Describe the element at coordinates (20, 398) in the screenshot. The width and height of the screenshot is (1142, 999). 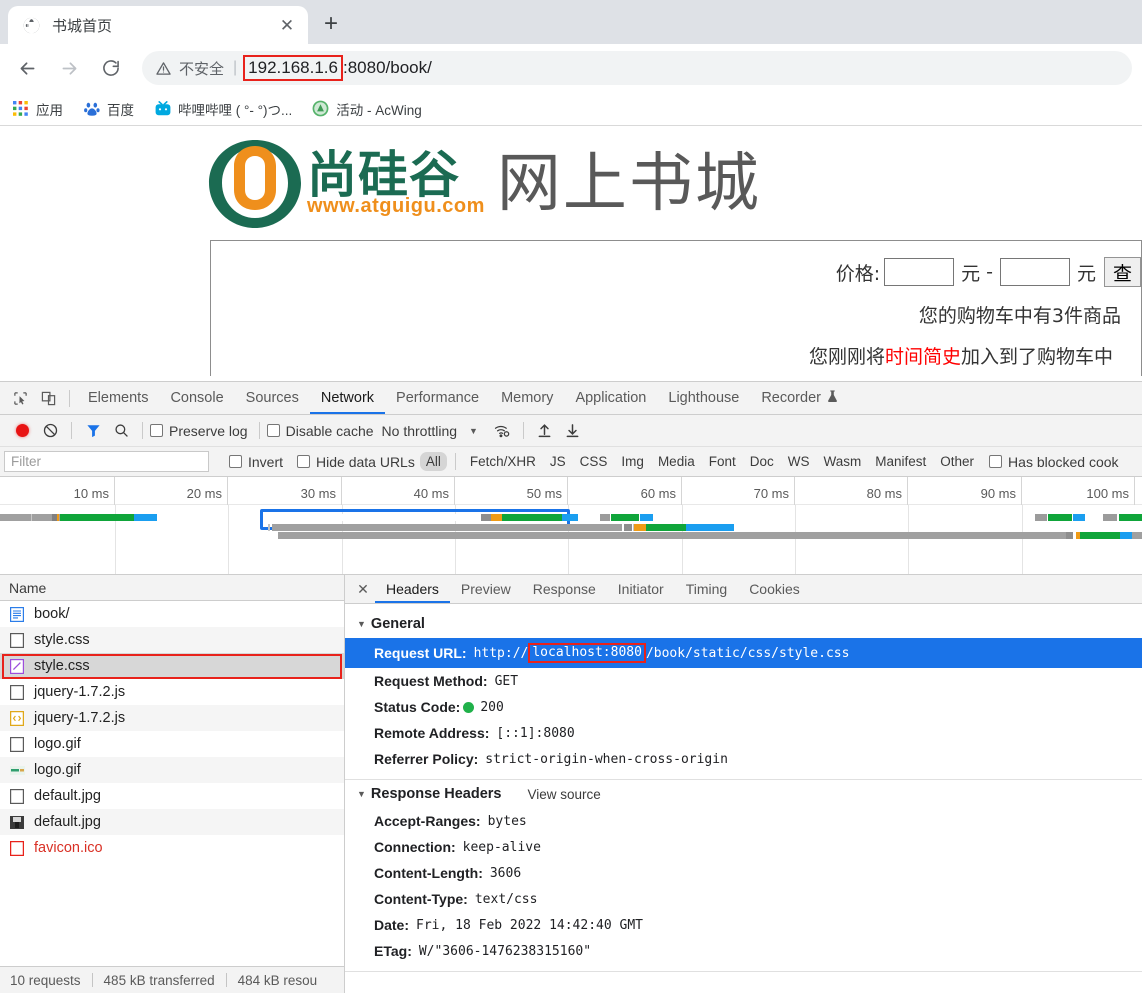
I see `inspect-element-icon` at that location.